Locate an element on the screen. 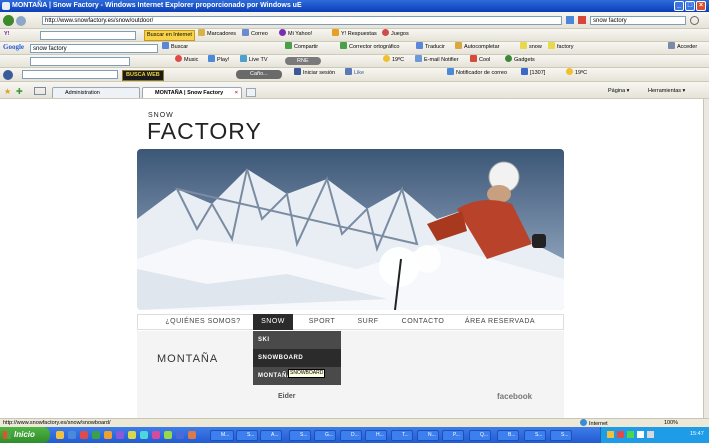 The height and width of the screenshot is (443, 709). nav-contacto: CONTACTO is located at coordinates (423, 322).